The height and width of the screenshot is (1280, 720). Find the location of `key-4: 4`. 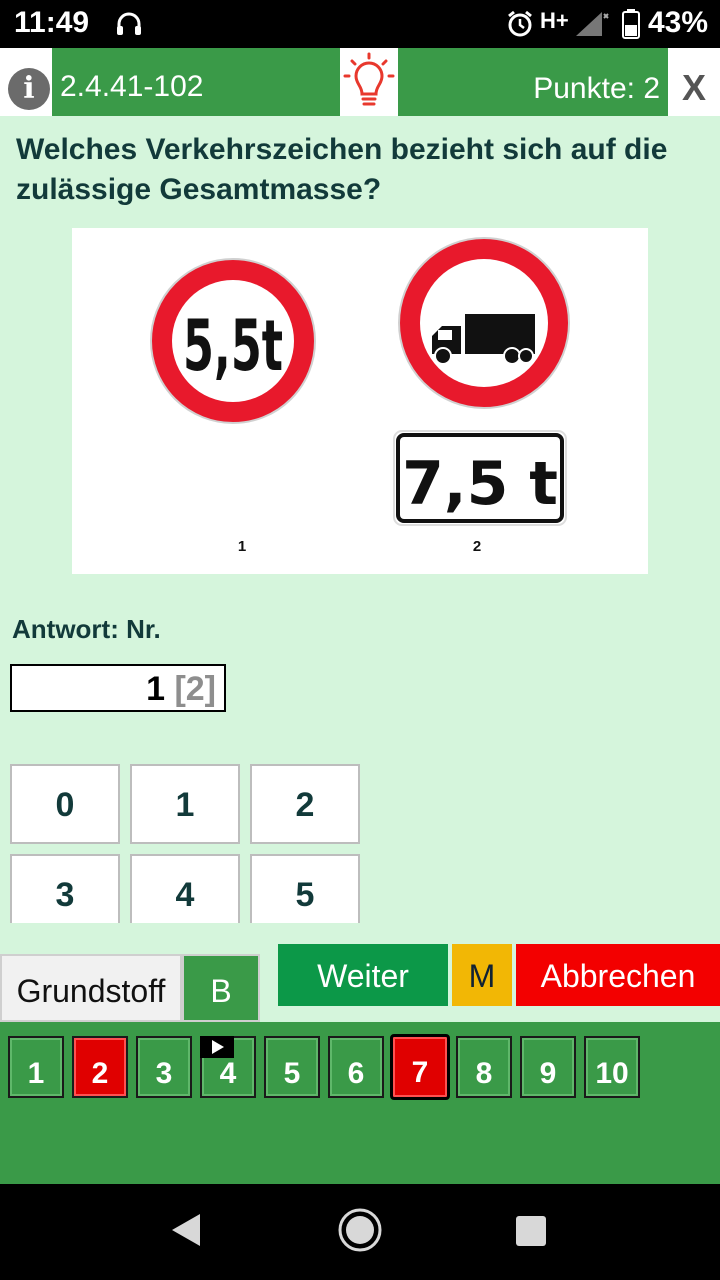

key-4: 4 is located at coordinates (185, 888).